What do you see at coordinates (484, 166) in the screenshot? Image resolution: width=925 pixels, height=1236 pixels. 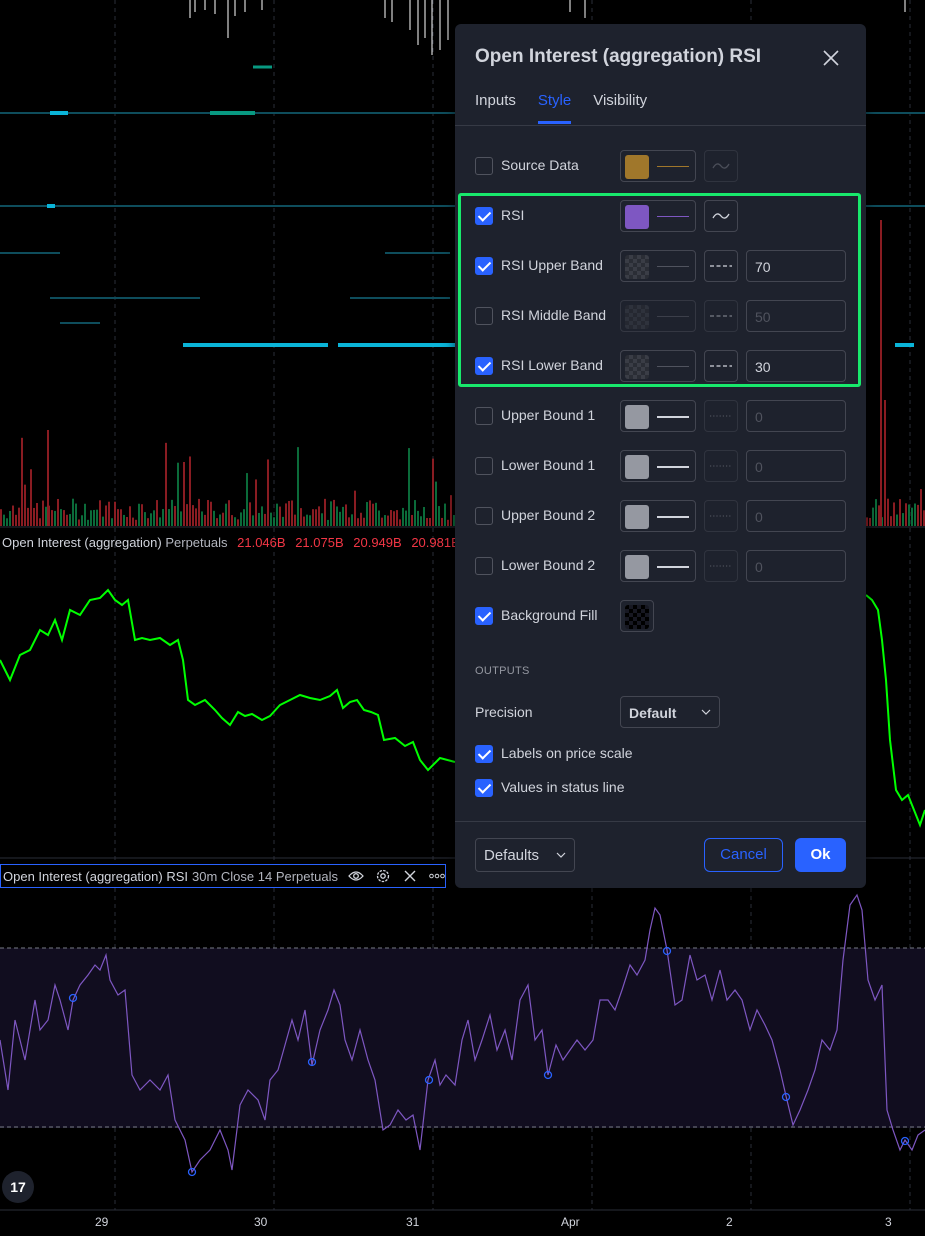 I see `source-data-checkbox` at bounding box center [484, 166].